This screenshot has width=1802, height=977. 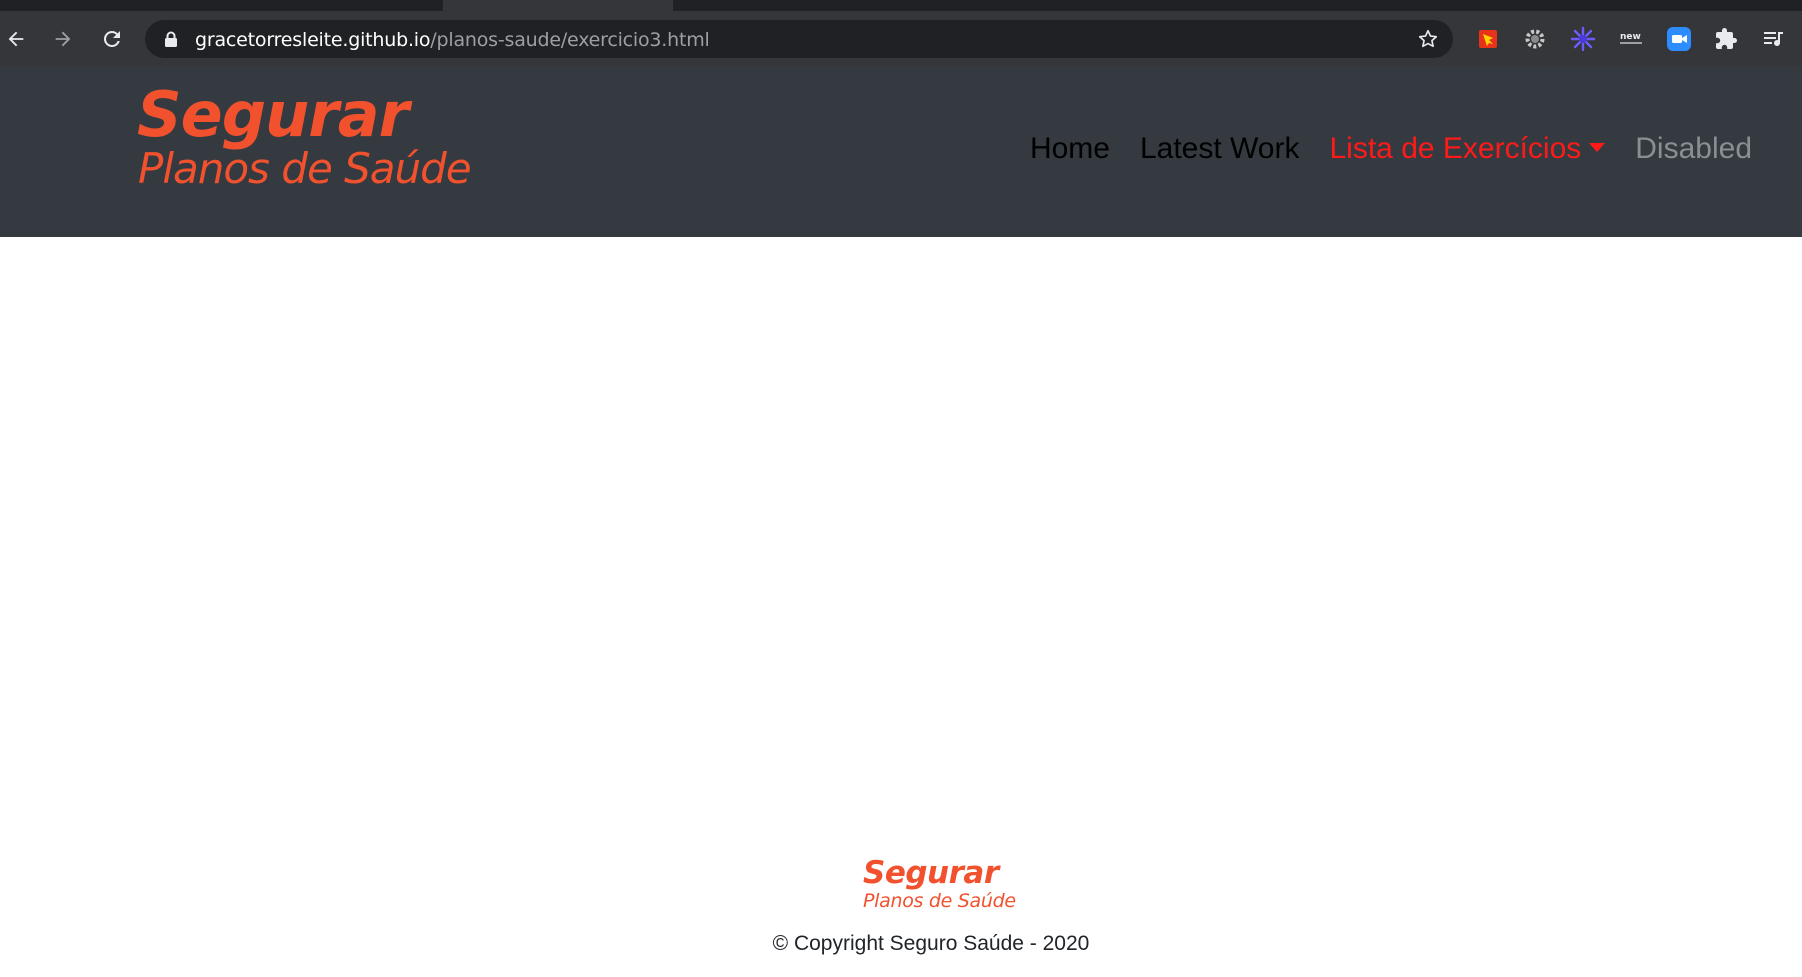 I want to click on media-queue-icon, so click(x=1774, y=39).